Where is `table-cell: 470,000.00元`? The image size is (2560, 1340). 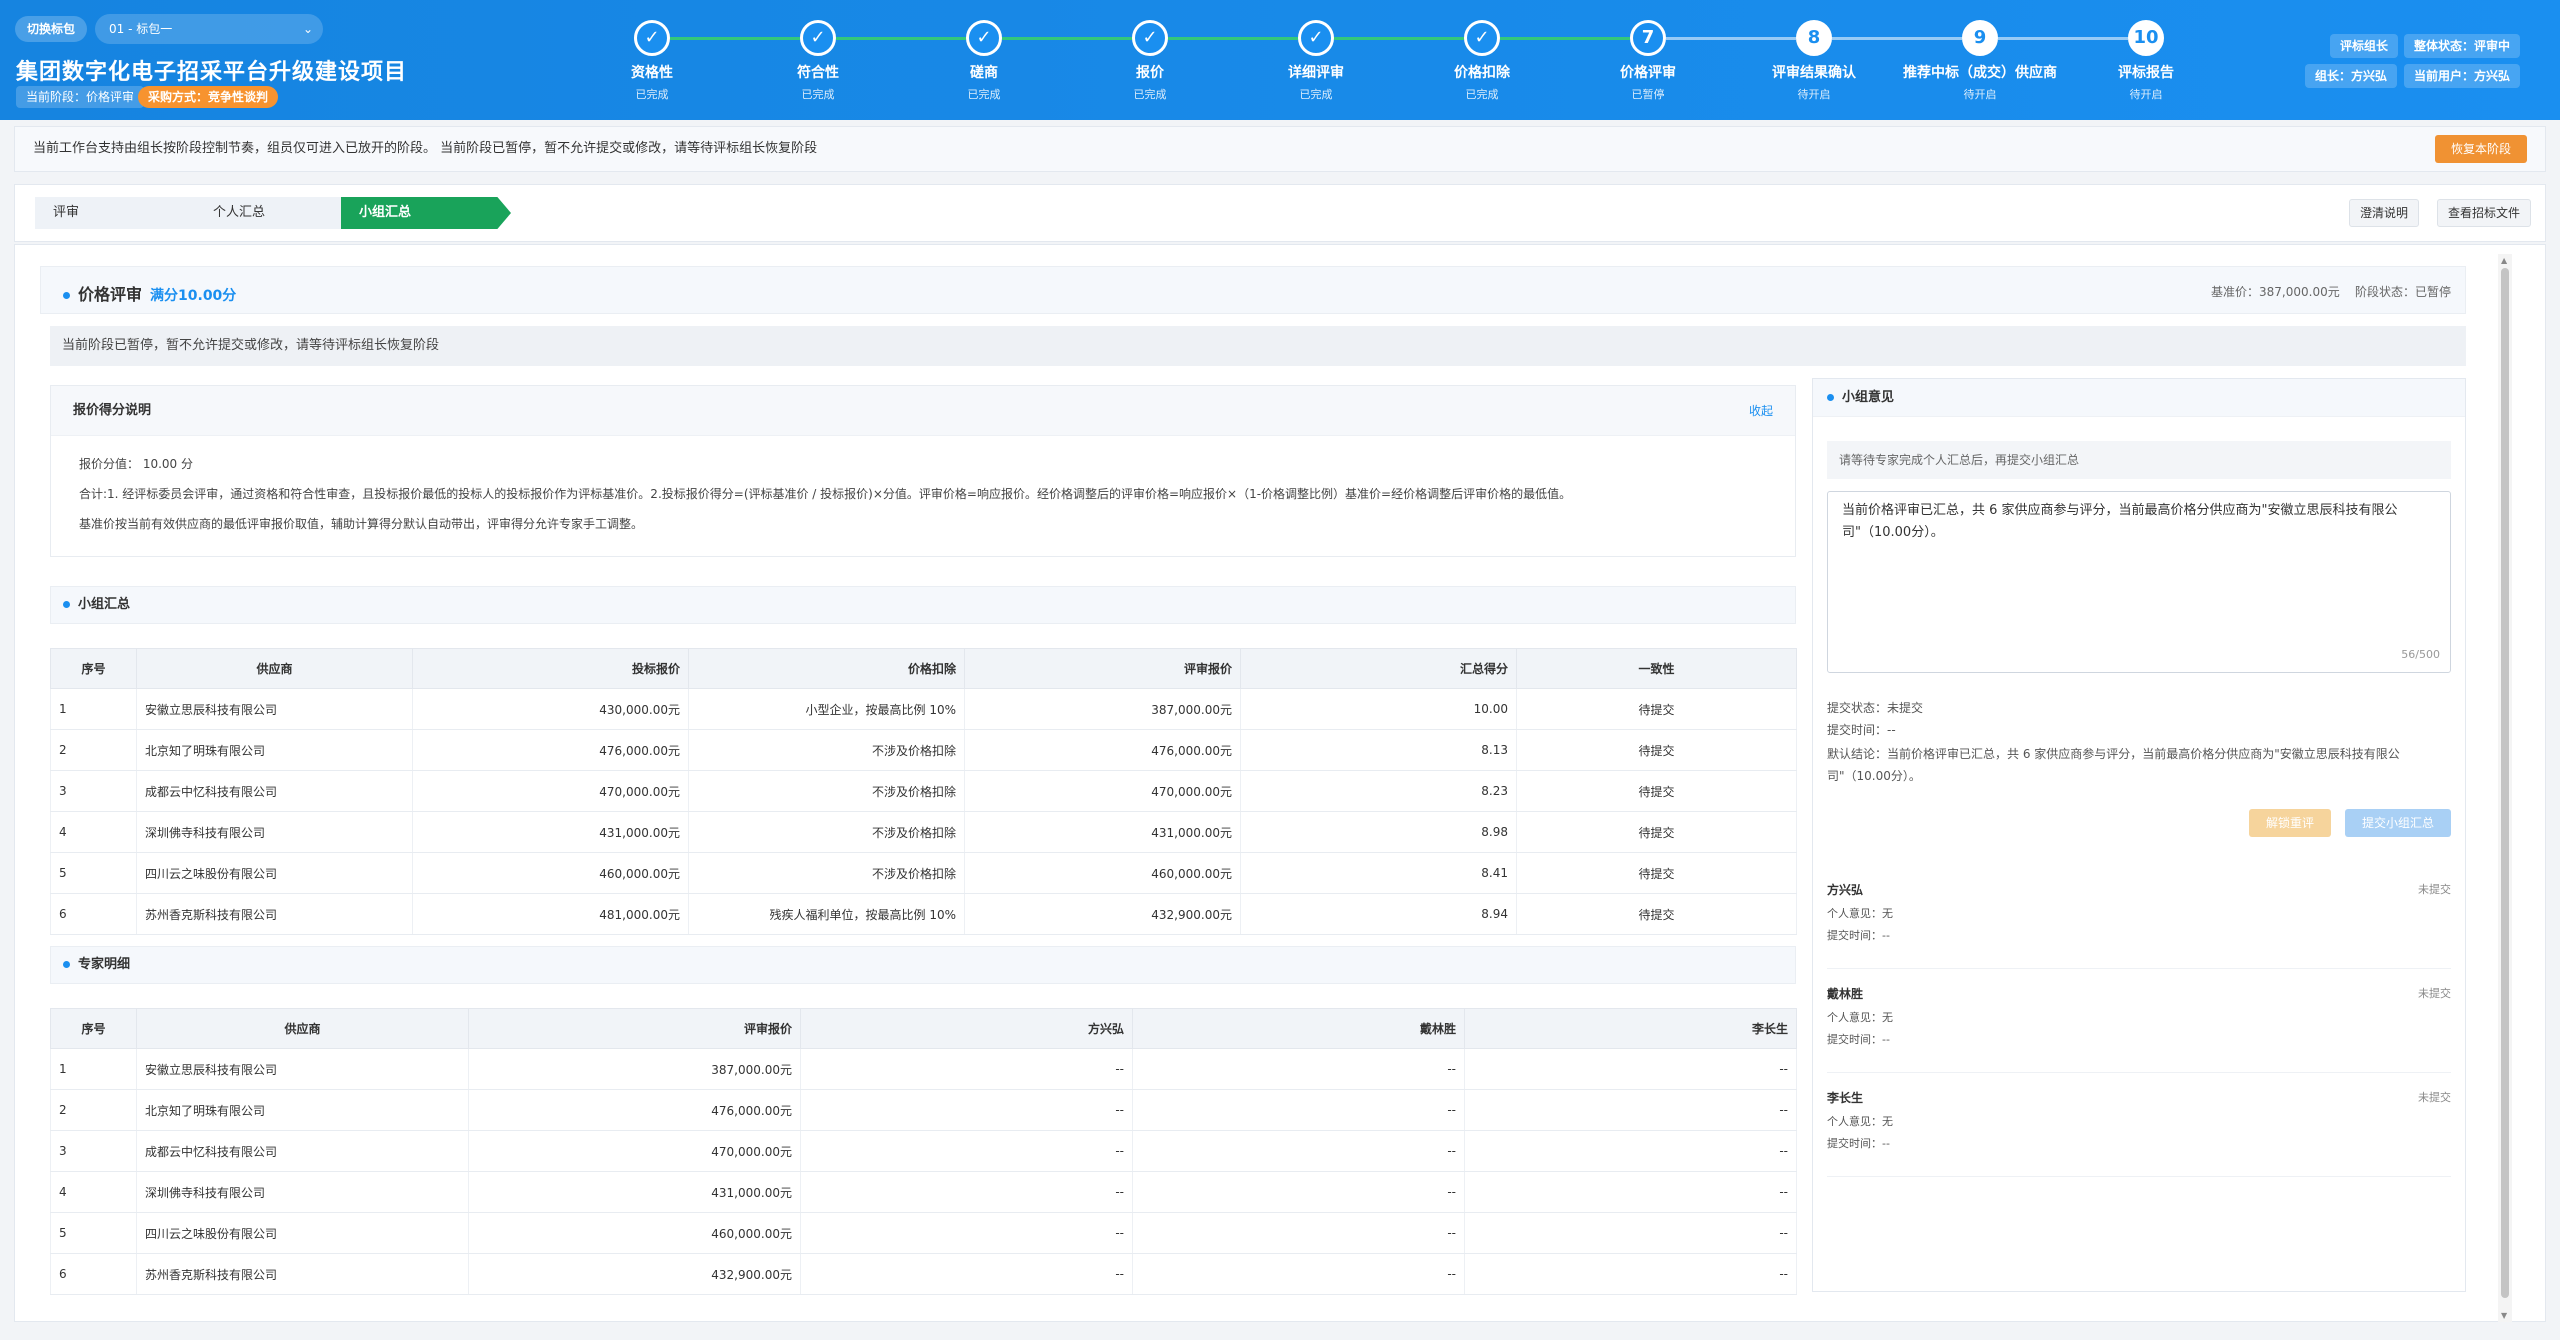
table-cell: 470,000.00元 is located at coordinates (634, 1151).